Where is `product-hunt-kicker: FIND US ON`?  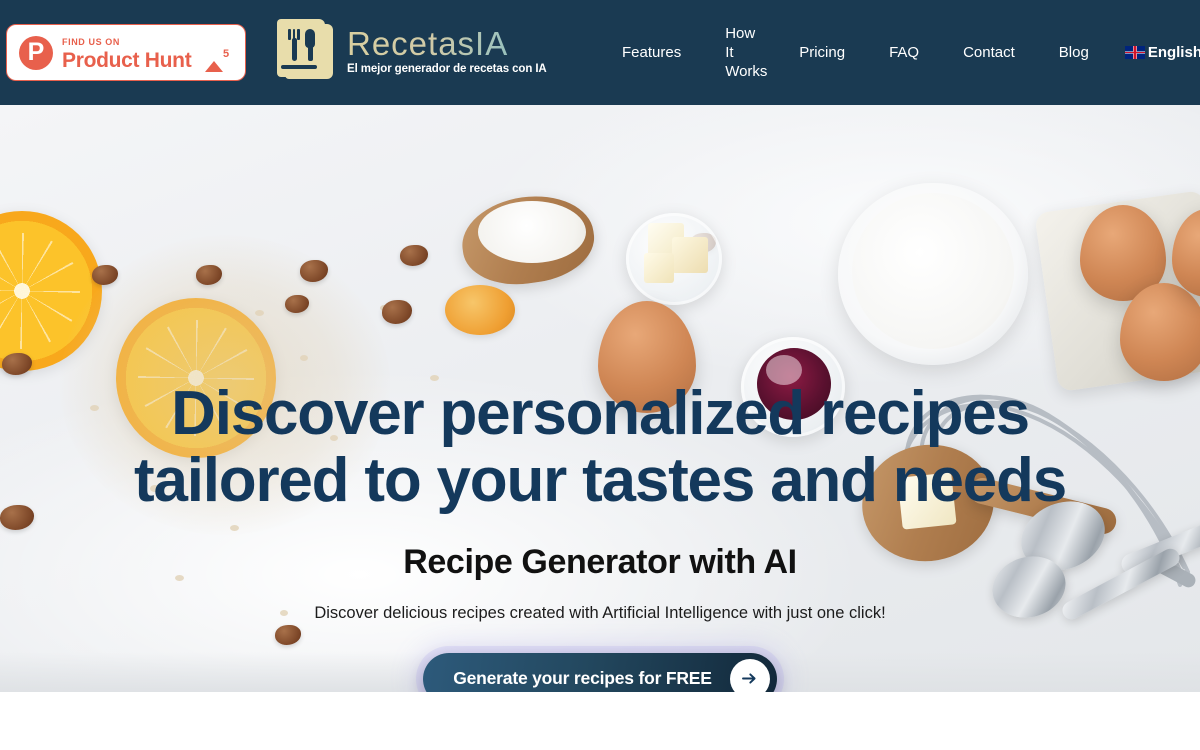 product-hunt-kicker: FIND US ON is located at coordinates (91, 42).